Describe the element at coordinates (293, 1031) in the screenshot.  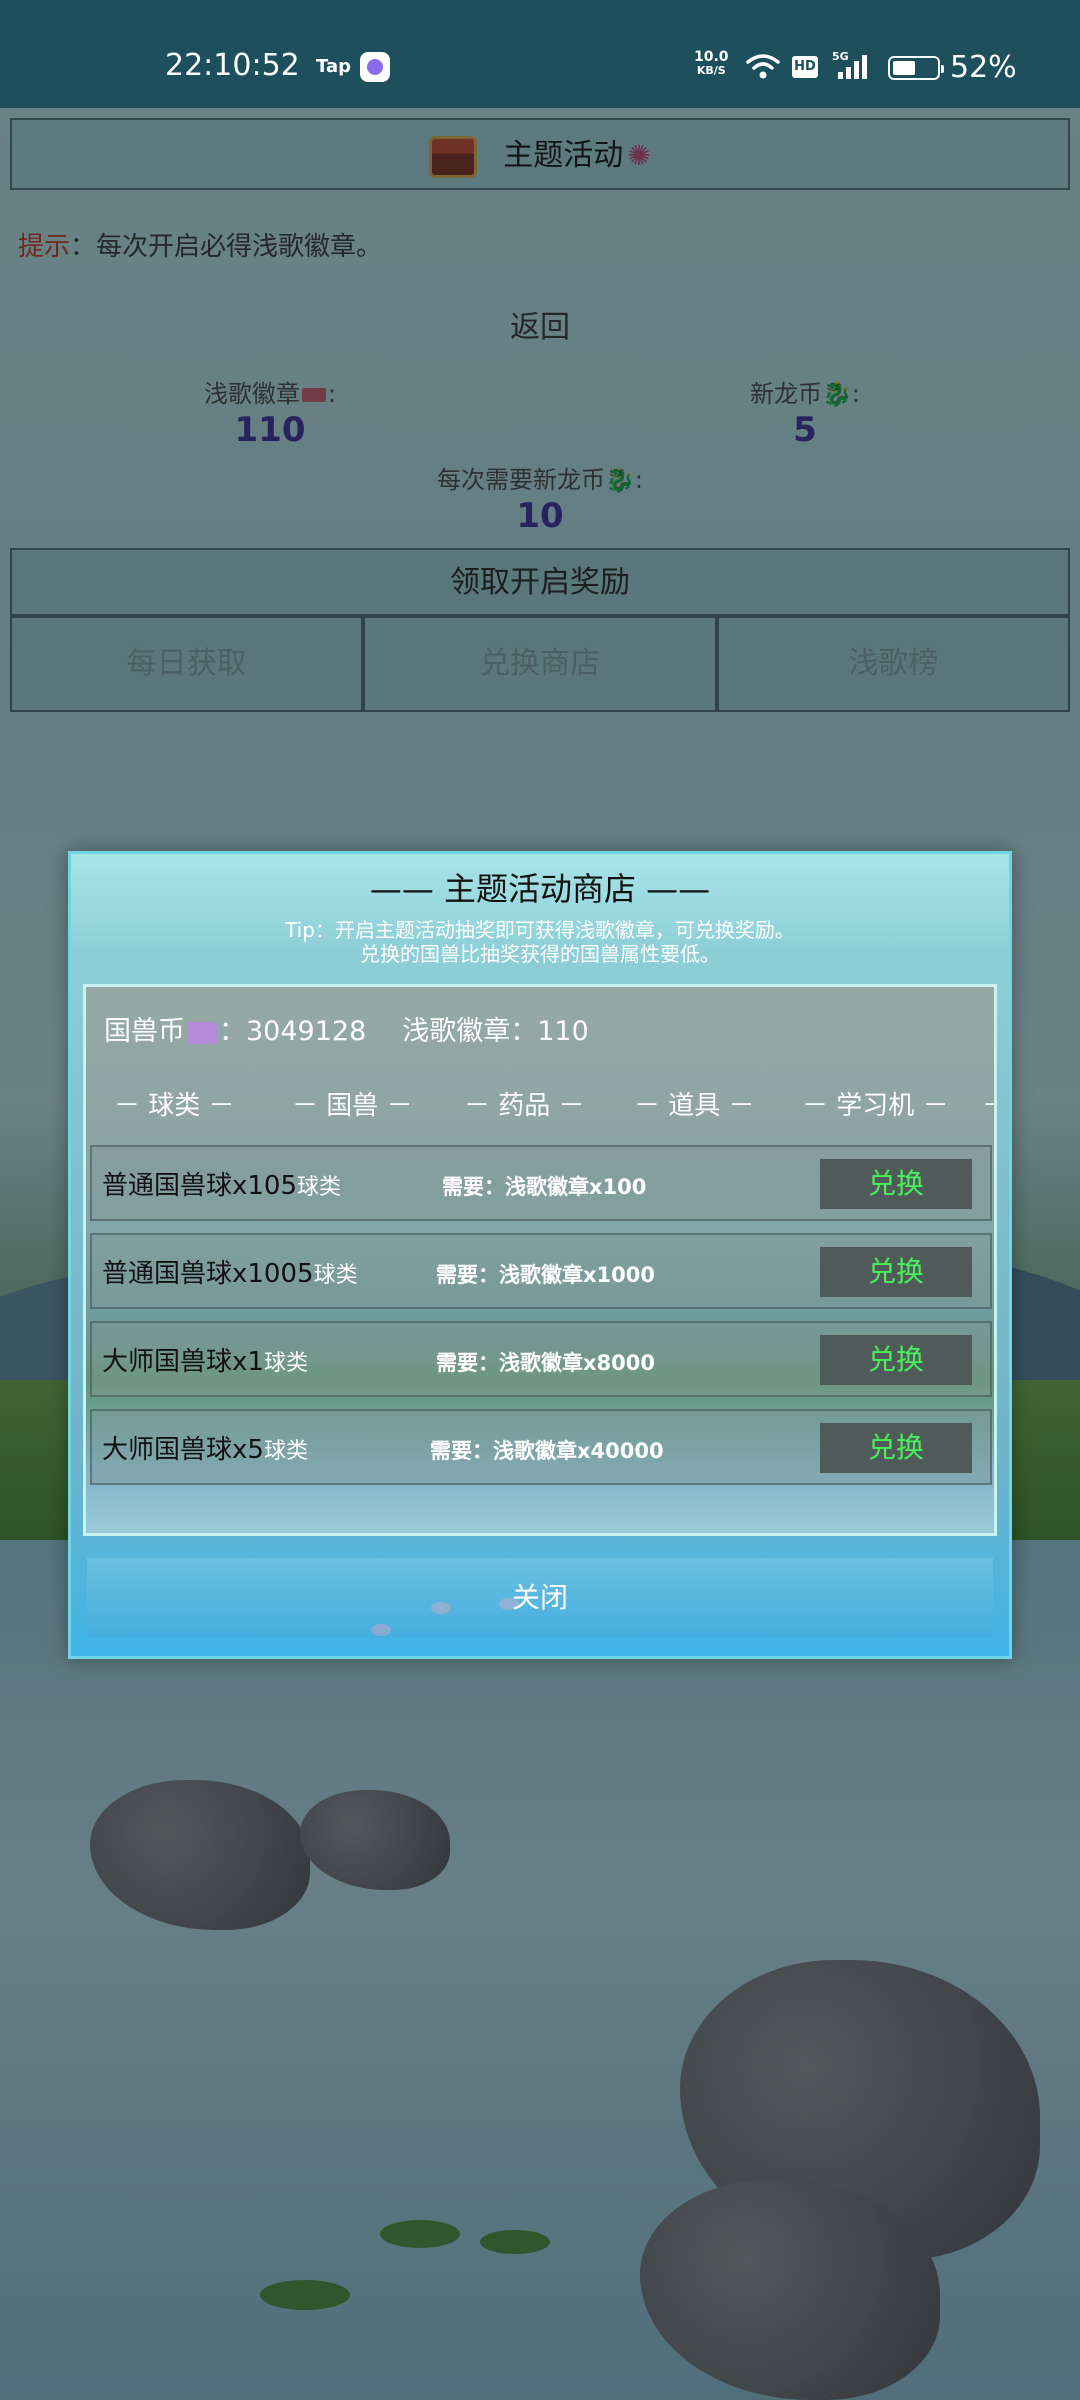
I see `coin-value: ：3049128` at that location.